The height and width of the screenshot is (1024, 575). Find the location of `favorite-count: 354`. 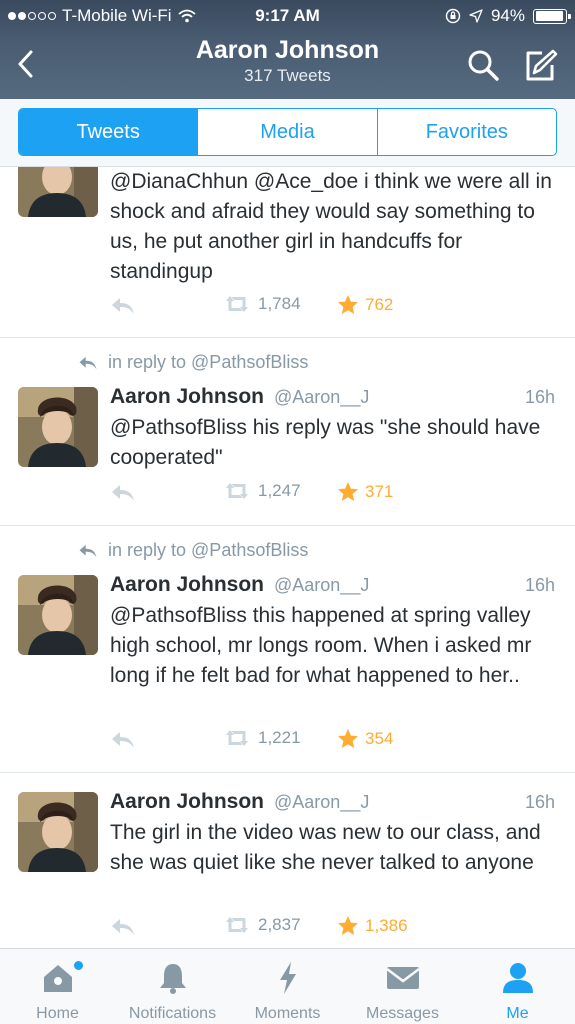

favorite-count: 354 is located at coordinates (379, 738).